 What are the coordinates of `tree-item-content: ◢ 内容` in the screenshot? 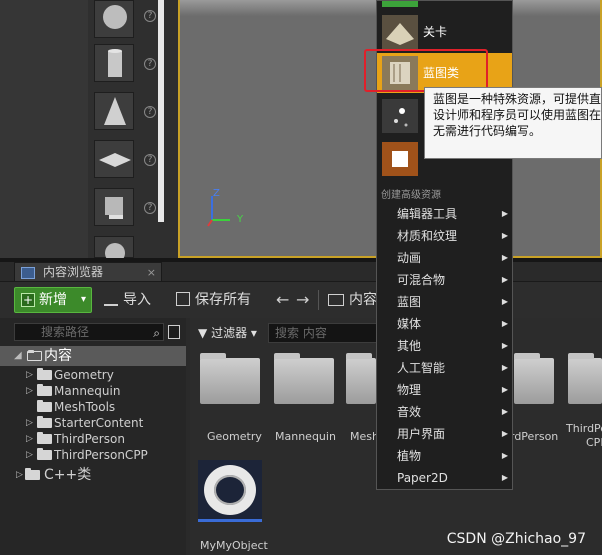 It's located at (93, 356).